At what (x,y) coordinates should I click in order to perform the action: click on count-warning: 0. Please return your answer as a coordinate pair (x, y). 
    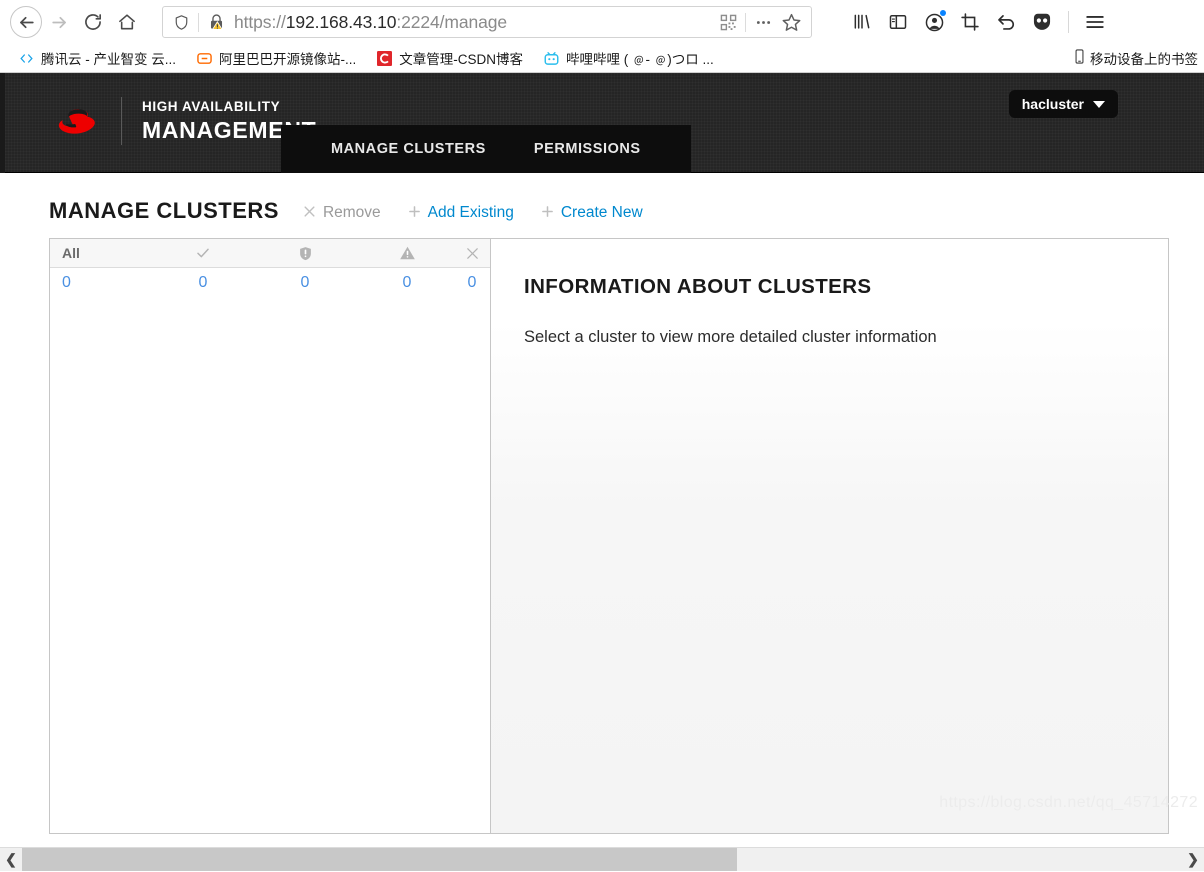
    Looking at the image, I should click on (407, 282).